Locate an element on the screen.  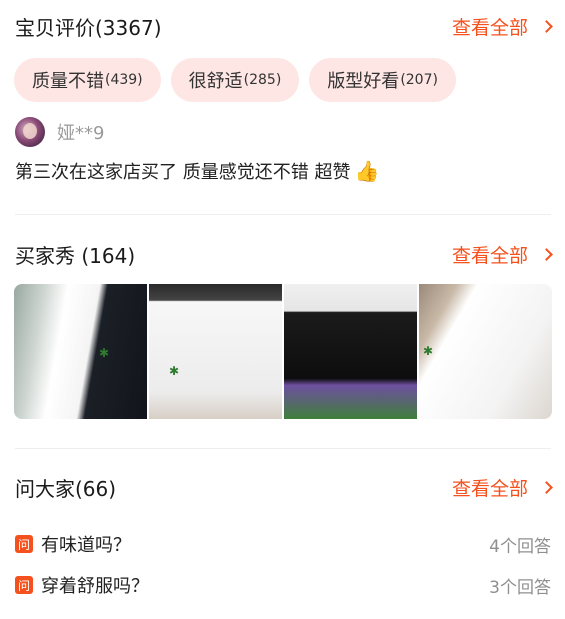
buyer-show-view-all-label: 查看全部 is located at coordinates (489, 255).